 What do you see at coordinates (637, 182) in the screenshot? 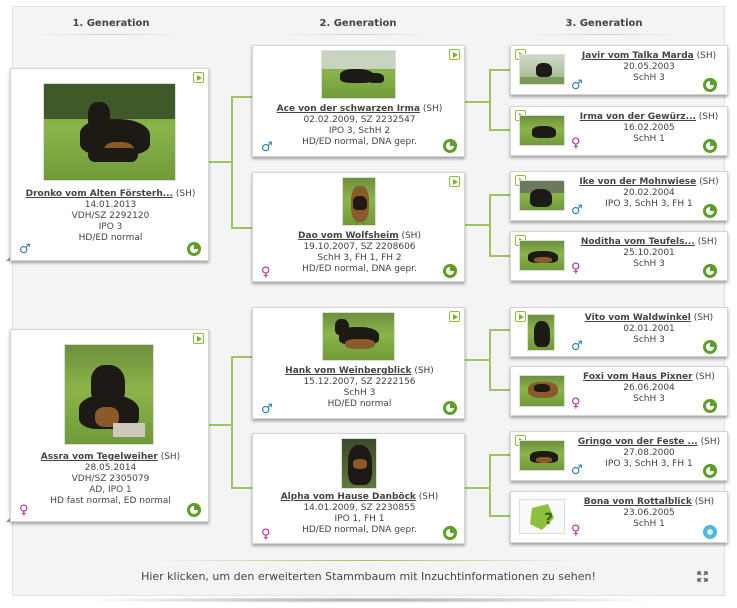
I see `dog-name-link: Ike von der Mohnwiese` at bounding box center [637, 182].